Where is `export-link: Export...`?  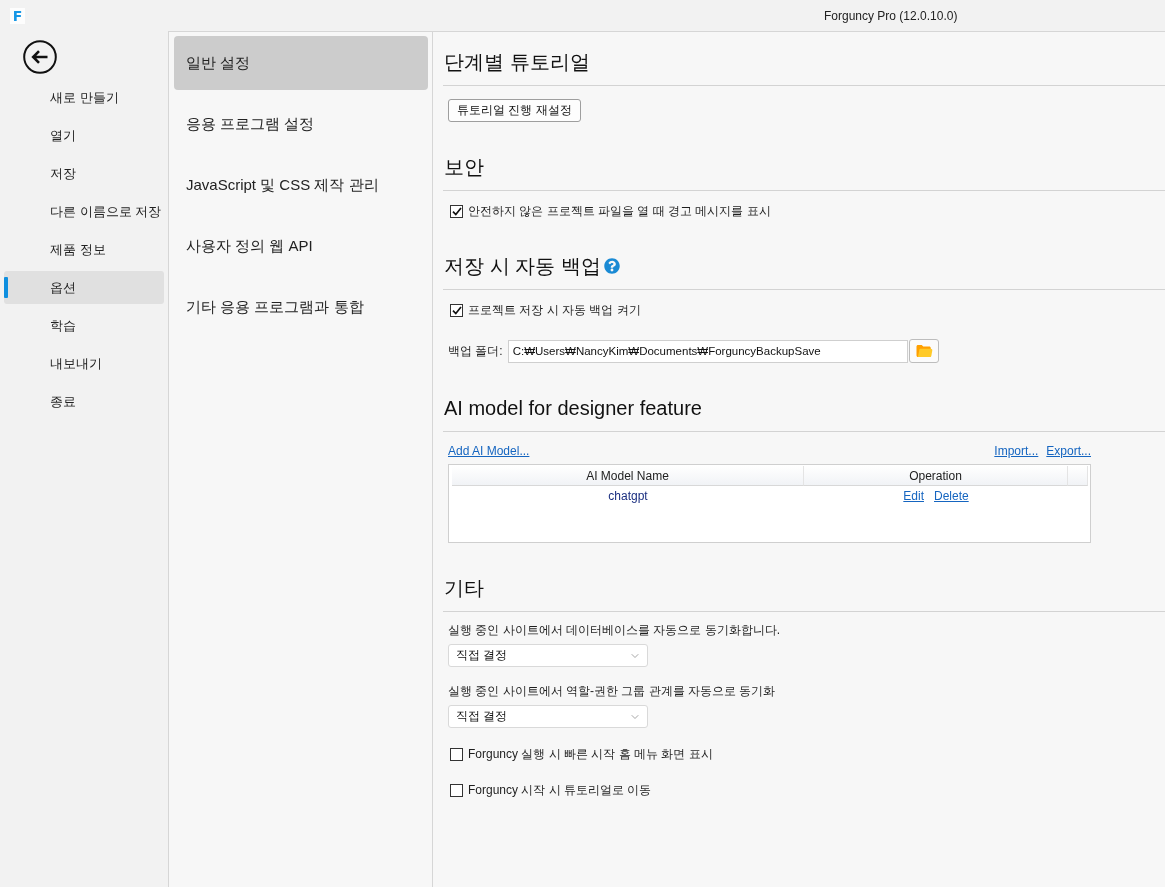 export-link: Export... is located at coordinates (1068, 451).